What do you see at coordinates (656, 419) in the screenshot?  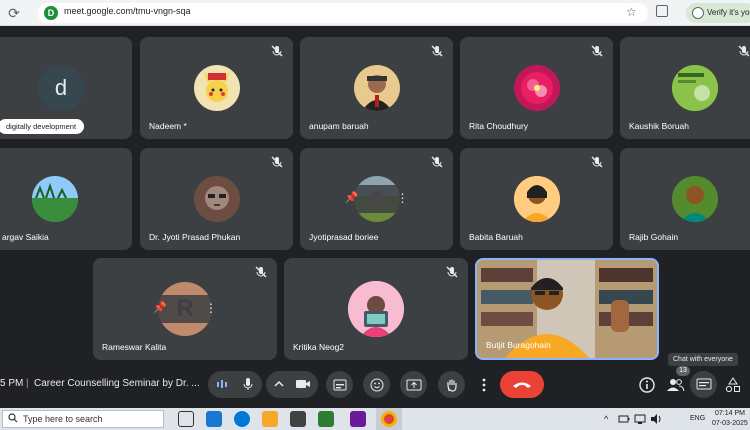 I see `volume-icon` at bounding box center [656, 419].